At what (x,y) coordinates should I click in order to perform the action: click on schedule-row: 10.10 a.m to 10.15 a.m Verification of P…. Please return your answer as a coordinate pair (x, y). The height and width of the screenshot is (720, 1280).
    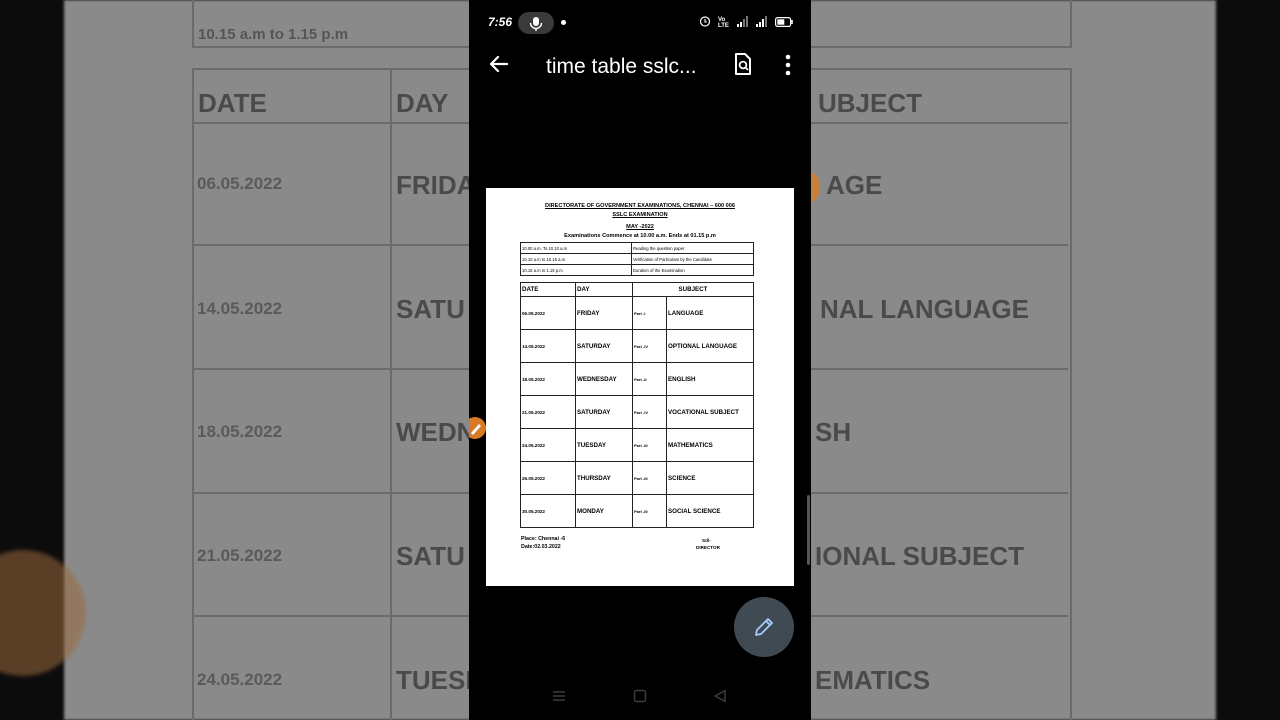
    Looking at the image, I should click on (637, 259).